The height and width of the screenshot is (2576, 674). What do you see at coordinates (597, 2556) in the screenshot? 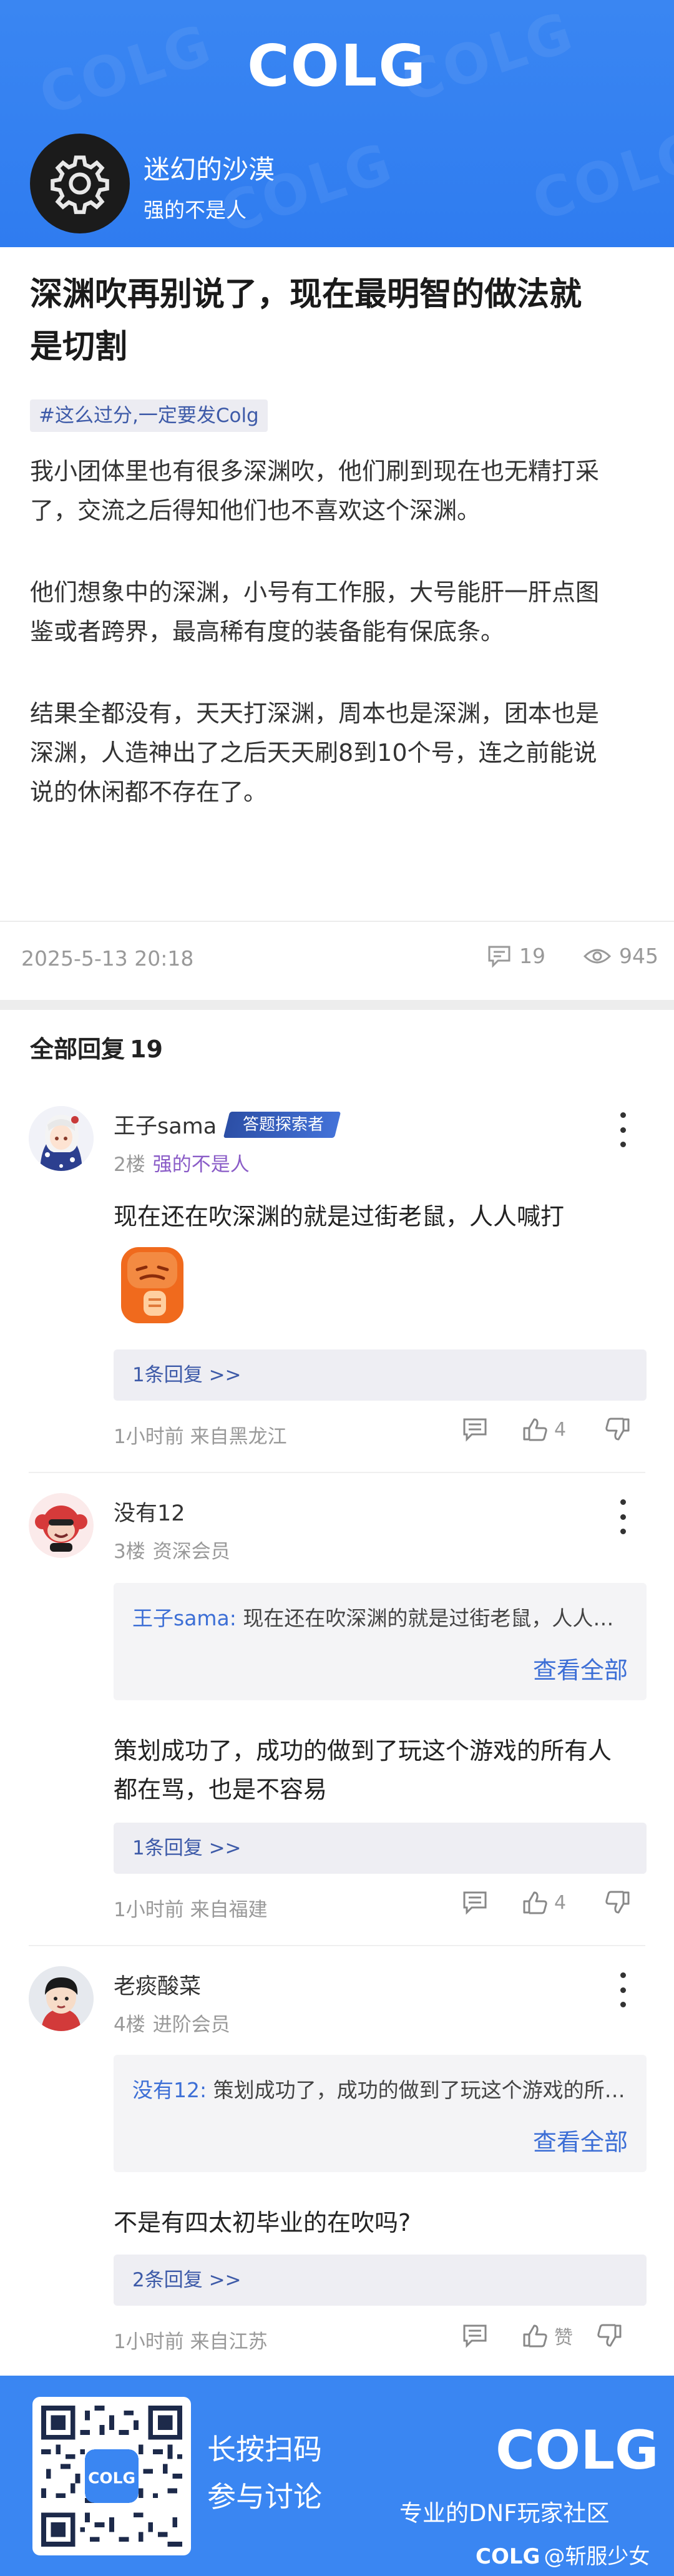
I see `watermark-text: @斩服少女` at bounding box center [597, 2556].